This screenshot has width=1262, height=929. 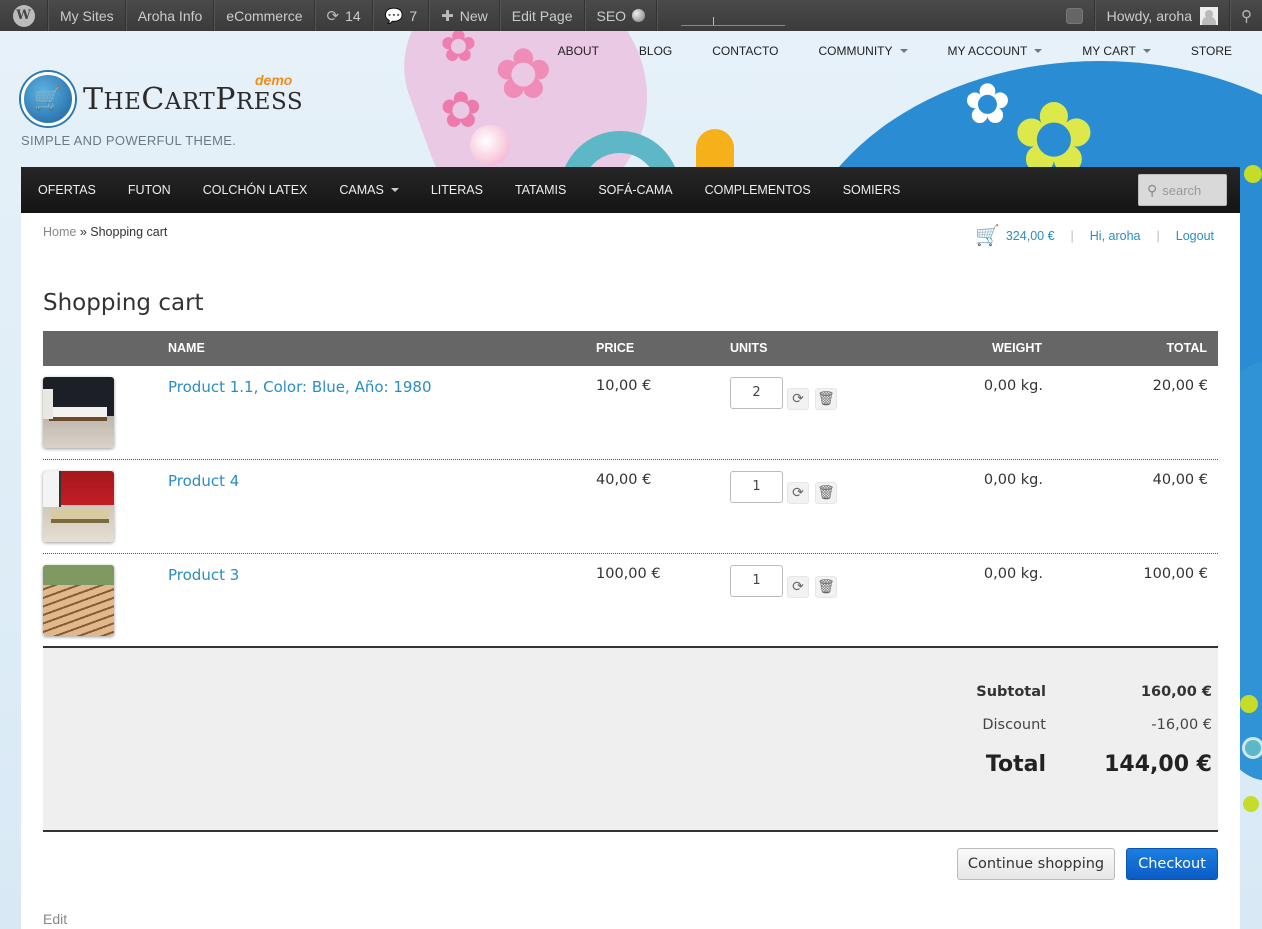 I want to click on nav-colchon-latex: COLCHÓN LATEX, so click(x=255, y=190).